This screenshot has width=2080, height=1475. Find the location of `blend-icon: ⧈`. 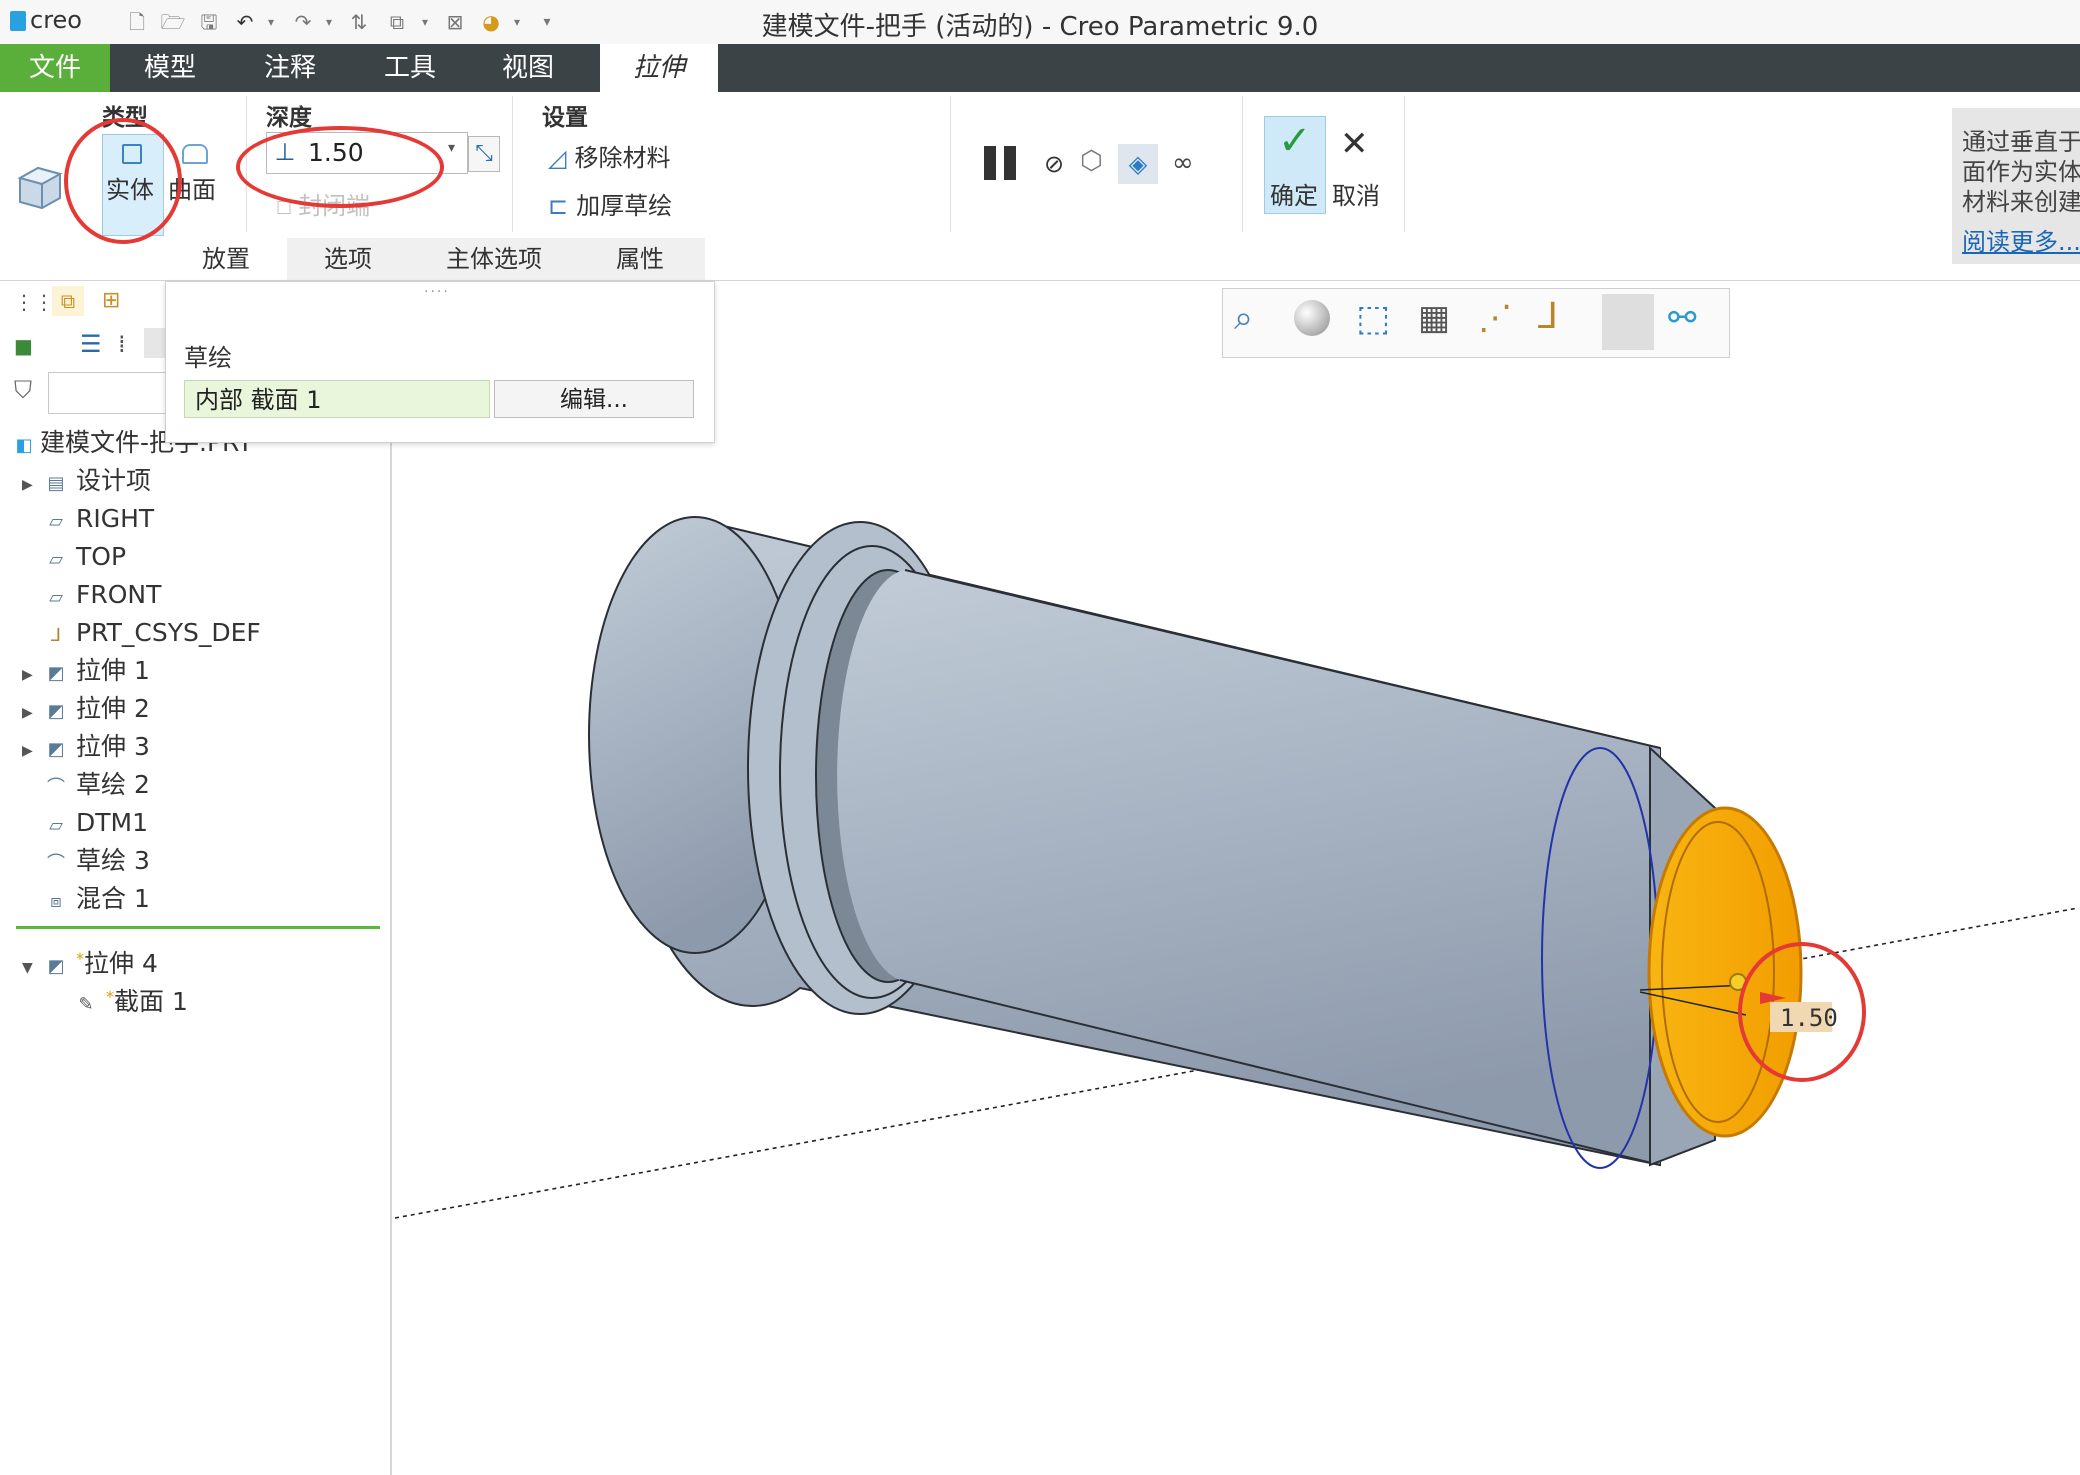

blend-icon: ⧈ is located at coordinates (56, 901).